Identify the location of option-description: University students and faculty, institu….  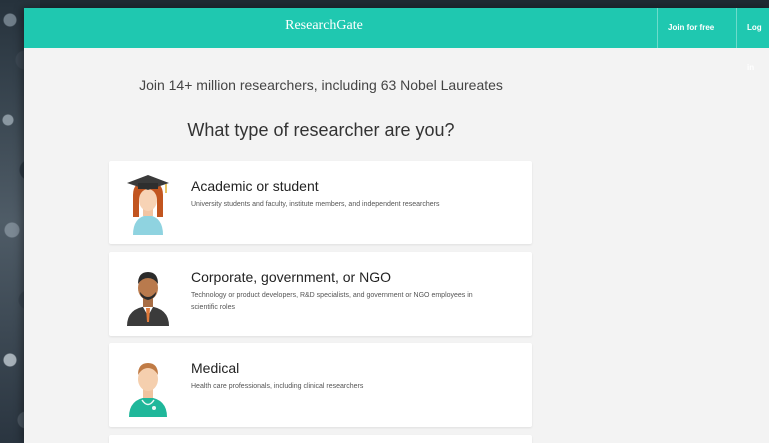
(315, 204).